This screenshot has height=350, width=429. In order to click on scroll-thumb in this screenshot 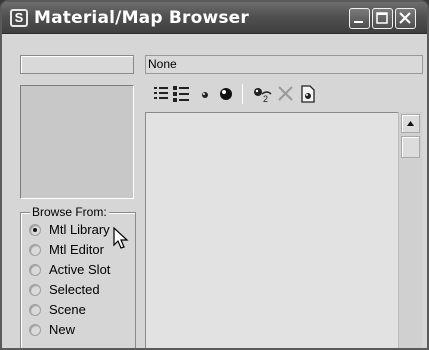, I will do `click(410, 147)`.